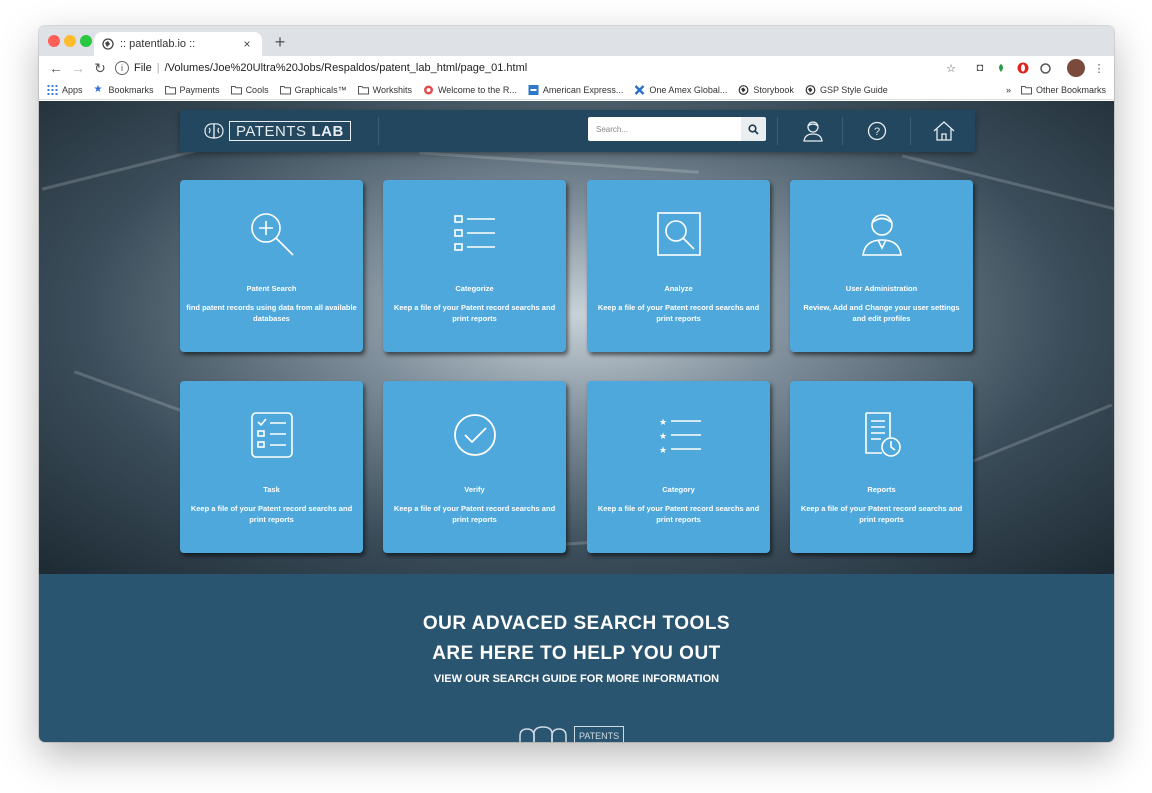  Describe the element at coordinates (52, 89) in the screenshot. I see `apps-grid-icon` at that location.